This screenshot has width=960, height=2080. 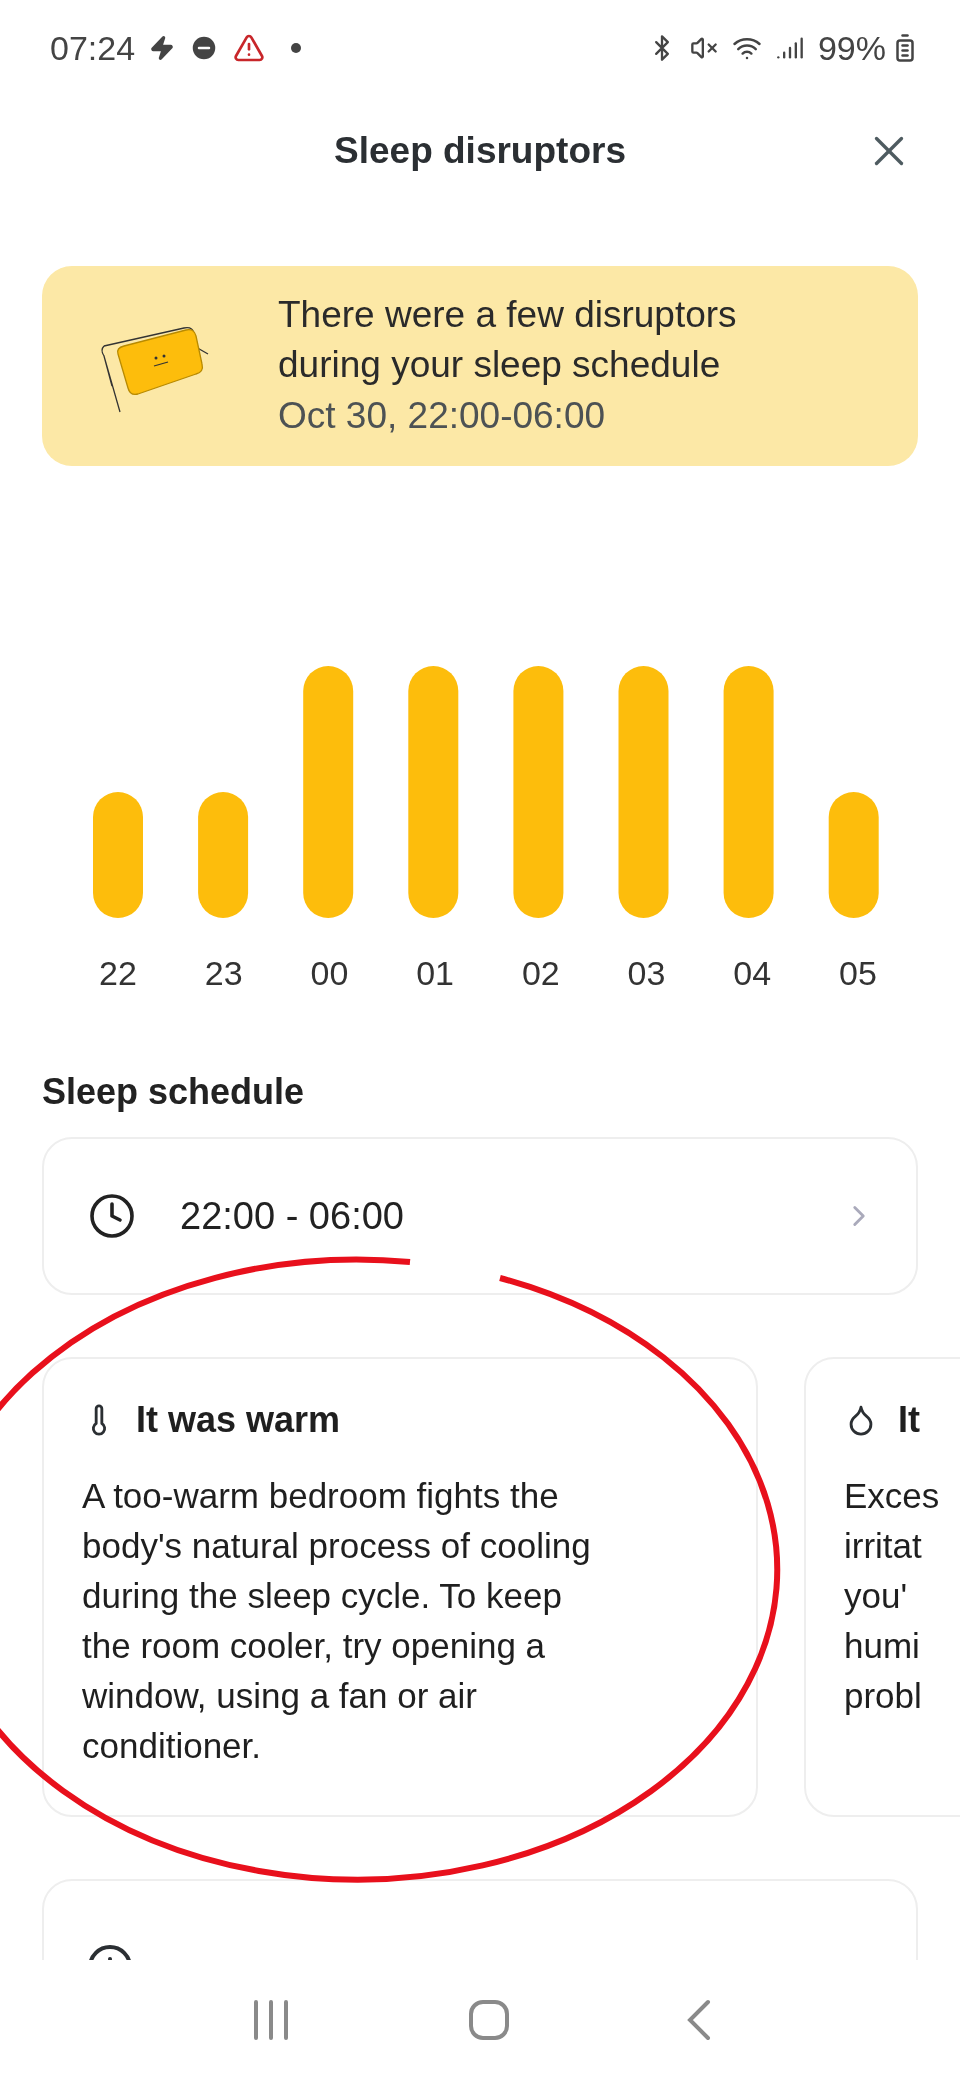 What do you see at coordinates (508, 340) in the screenshot?
I see `summary-message: There were a few disruptors during your sleep schedule` at bounding box center [508, 340].